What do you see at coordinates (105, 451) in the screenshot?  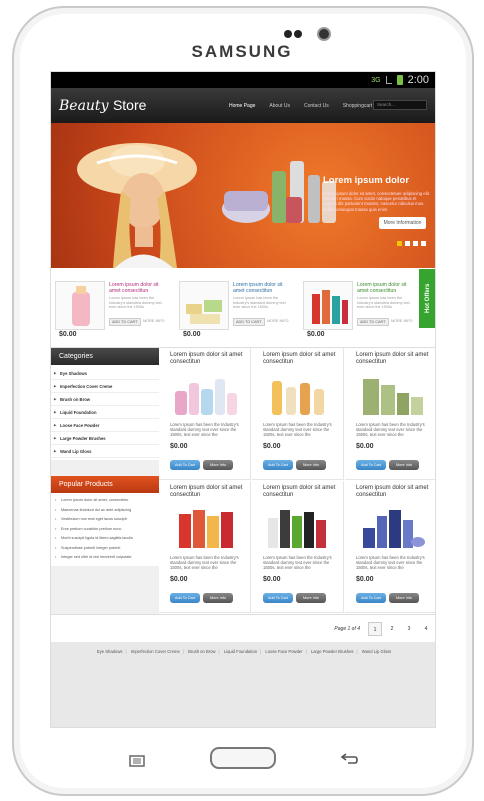 I see `category-link: Wand Lip Gloss` at bounding box center [105, 451].